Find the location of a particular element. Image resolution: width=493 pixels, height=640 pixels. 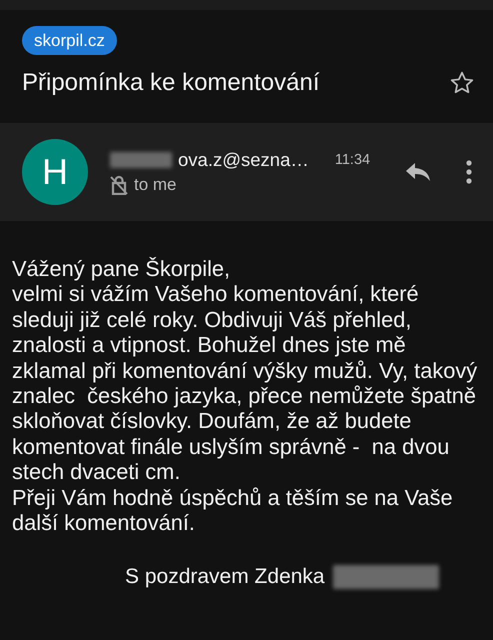

more-button is located at coordinates (469, 172).